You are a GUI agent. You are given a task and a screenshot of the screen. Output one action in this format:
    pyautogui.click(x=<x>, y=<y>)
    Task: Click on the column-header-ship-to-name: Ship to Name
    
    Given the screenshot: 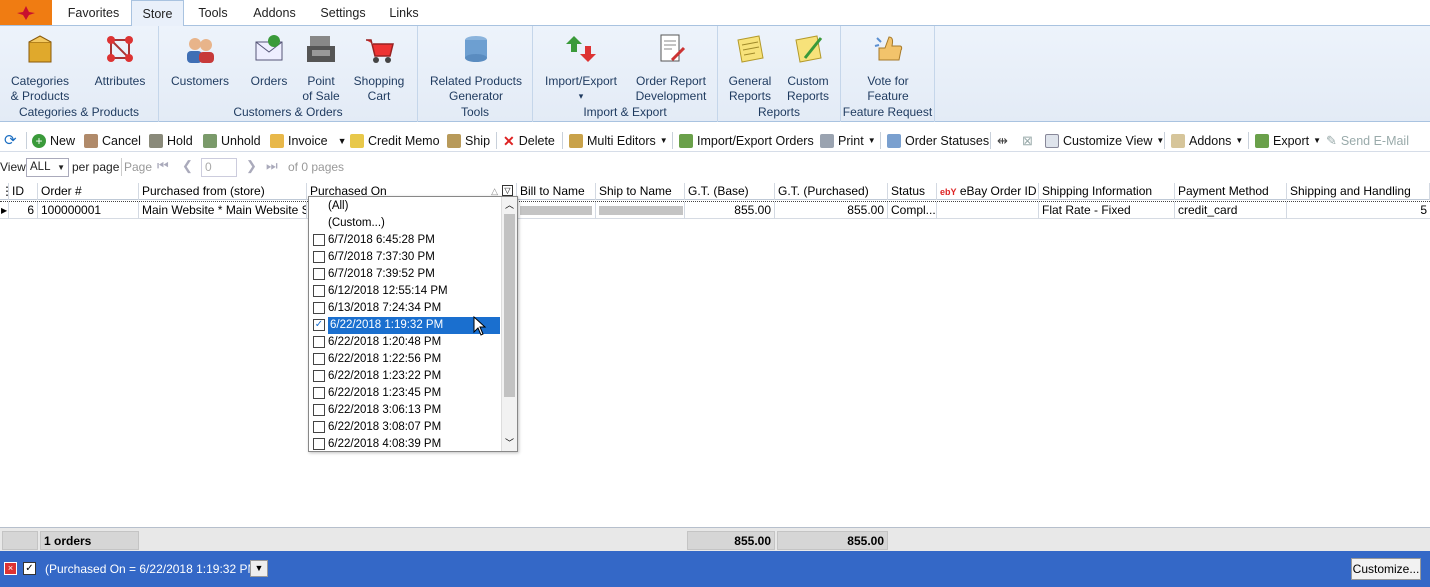 What is the action you would take?
    pyautogui.click(x=640, y=191)
    